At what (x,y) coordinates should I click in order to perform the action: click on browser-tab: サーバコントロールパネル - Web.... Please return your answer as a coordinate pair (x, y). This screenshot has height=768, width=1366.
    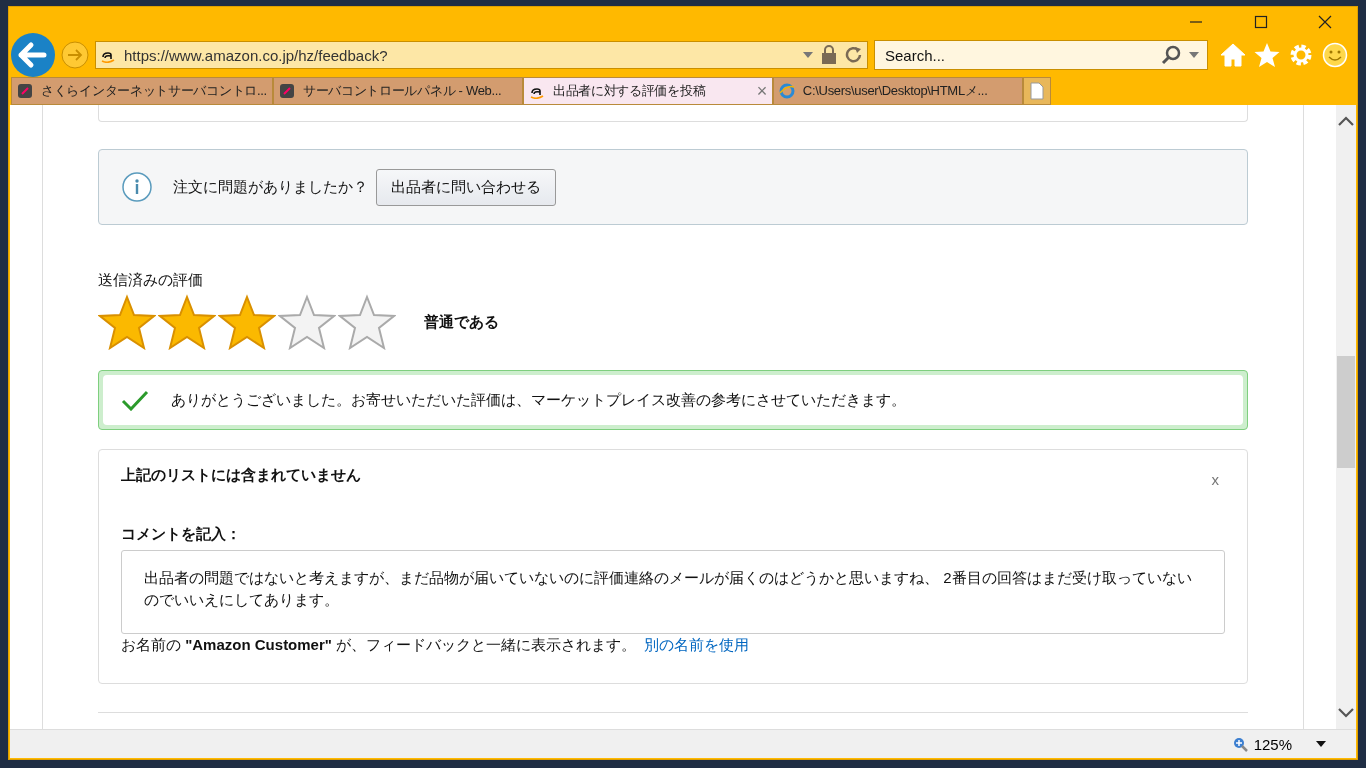
    Looking at the image, I should click on (397, 91).